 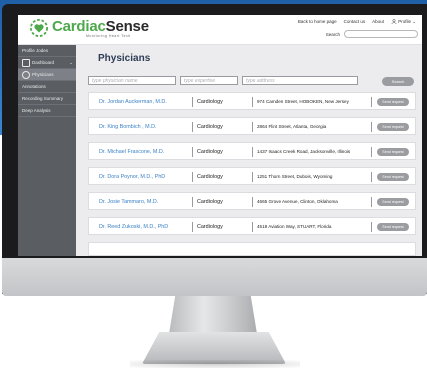 I want to click on physician-address: 974 Camden Street, HOBOKEN, New Jersey, so click(x=303, y=101).